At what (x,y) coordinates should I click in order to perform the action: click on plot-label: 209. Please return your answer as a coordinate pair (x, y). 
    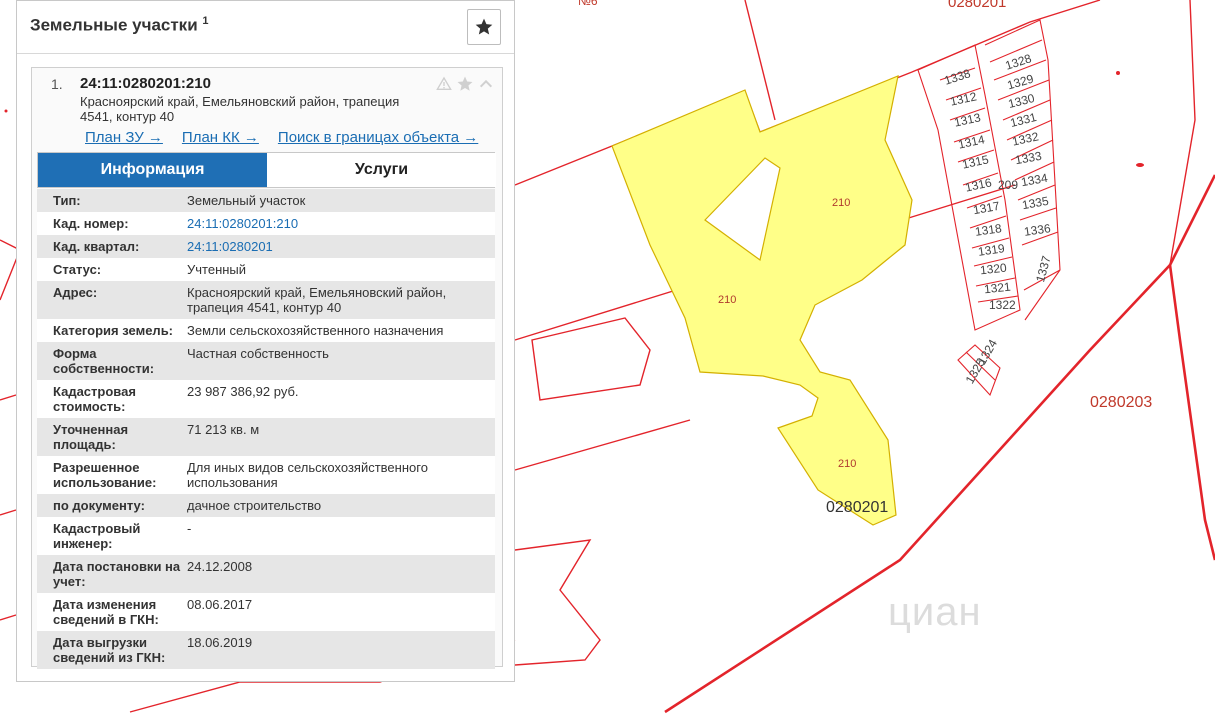
    Looking at the image, I should click on (1008, 185).